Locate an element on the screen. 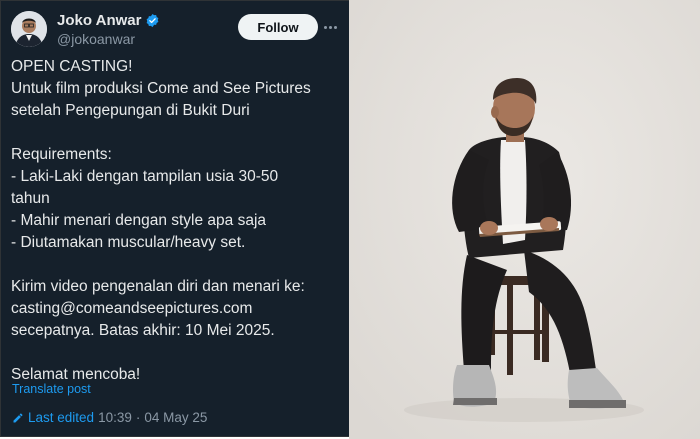 This screenshot has width=700, height=439. last-edited-row: Last edited 10:39 · 04 May 25 is located at coordinates (109, 417).